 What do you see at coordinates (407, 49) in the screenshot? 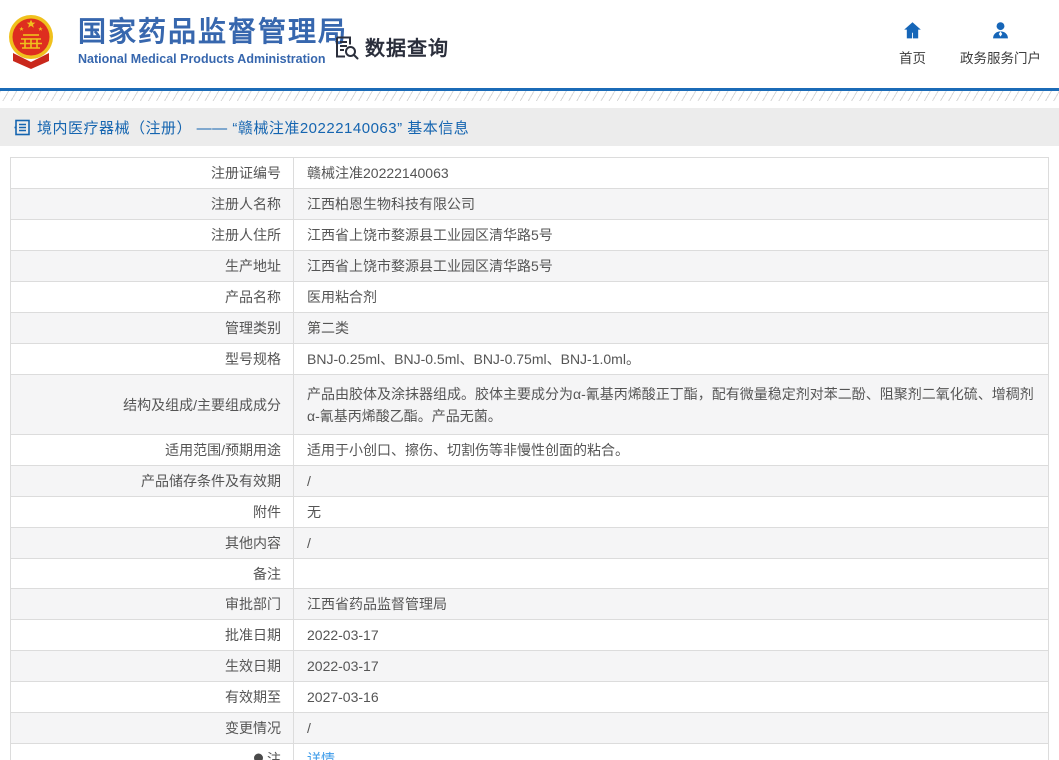
I see `data-query-label: 数据查询` at bounding box center [407, 49].